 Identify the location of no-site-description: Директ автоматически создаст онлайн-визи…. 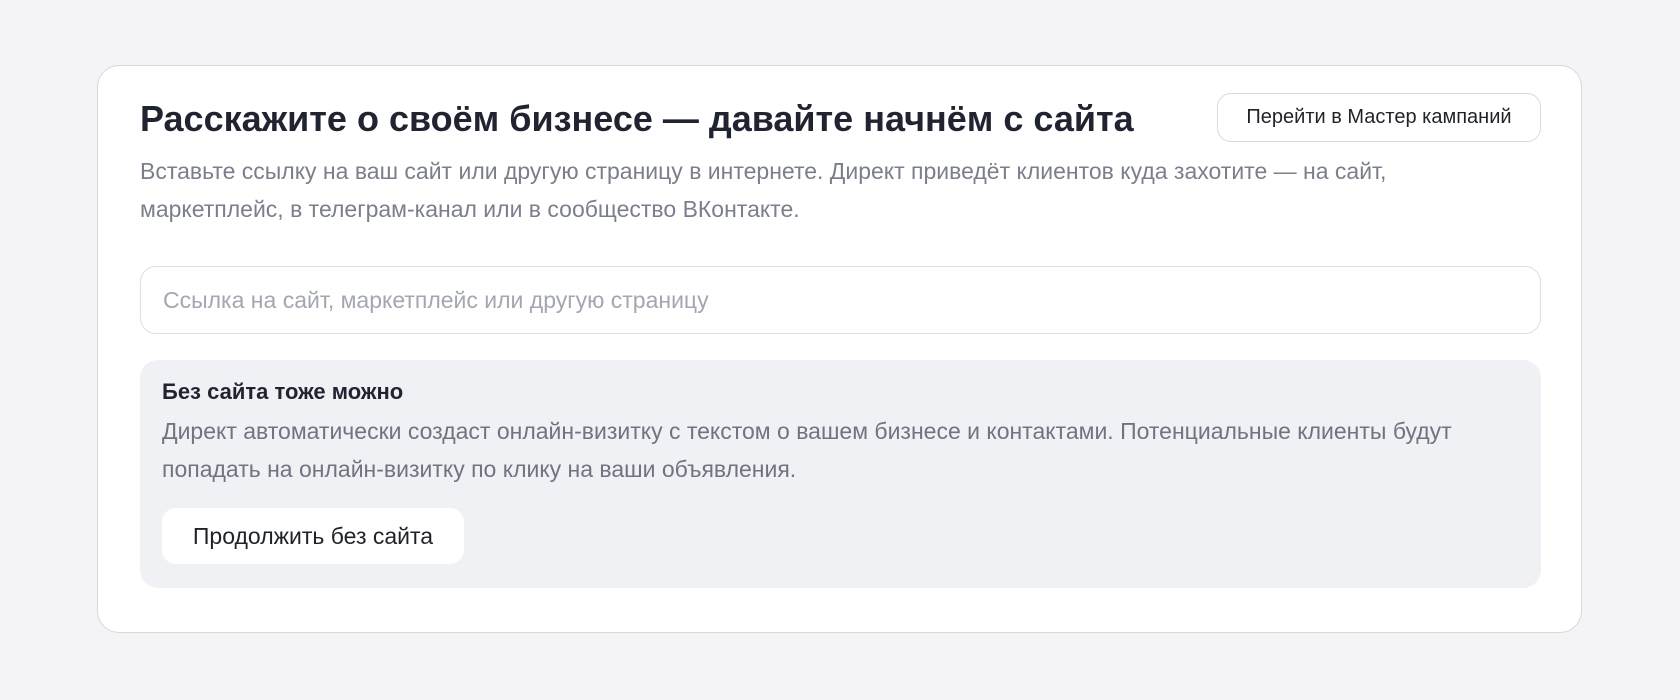
(807, 450).